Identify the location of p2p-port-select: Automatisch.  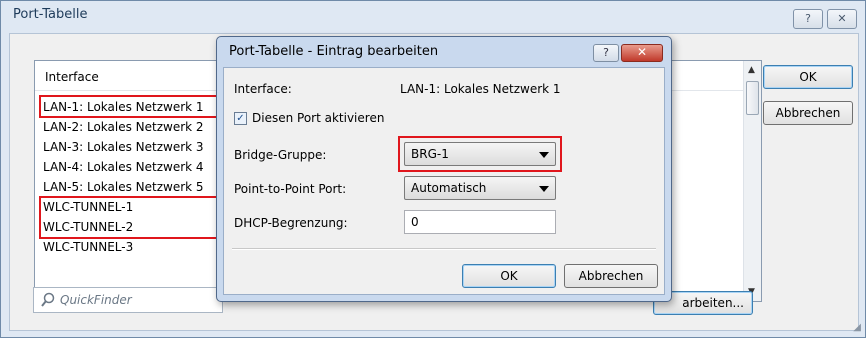
(480, 188).